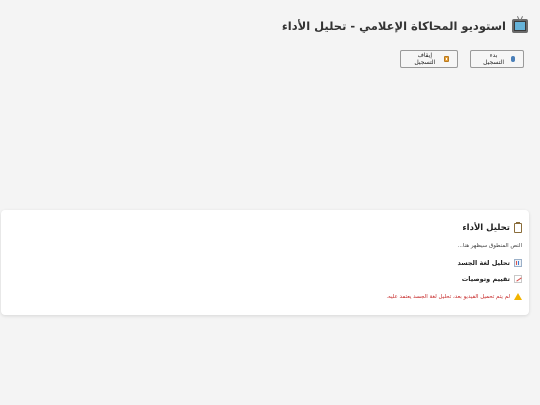  I want to click on page-title: استوديو المحاكاة الإعلامي - تحليل الأداء, so click(393, 26).